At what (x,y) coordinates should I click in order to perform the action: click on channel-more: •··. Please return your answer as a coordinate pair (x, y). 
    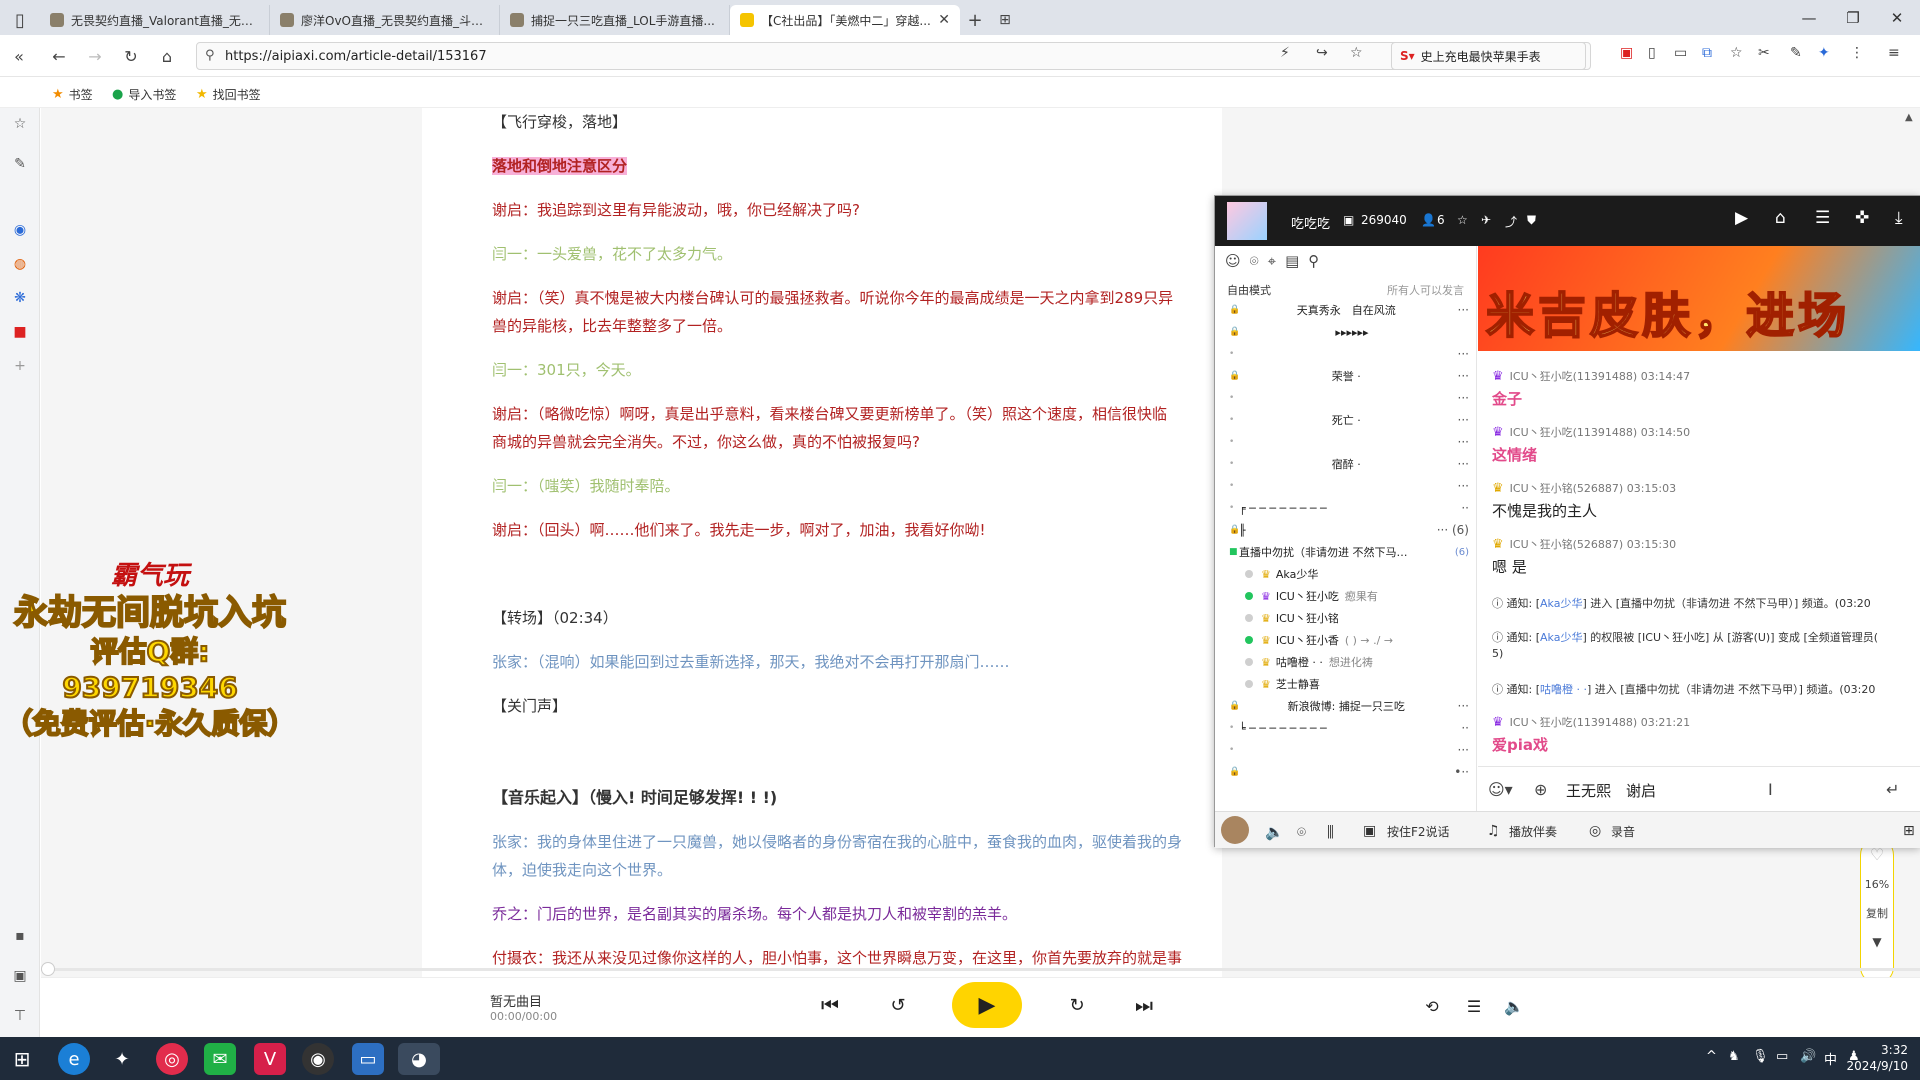
    Looking at the image, I should click on (1461, 772).